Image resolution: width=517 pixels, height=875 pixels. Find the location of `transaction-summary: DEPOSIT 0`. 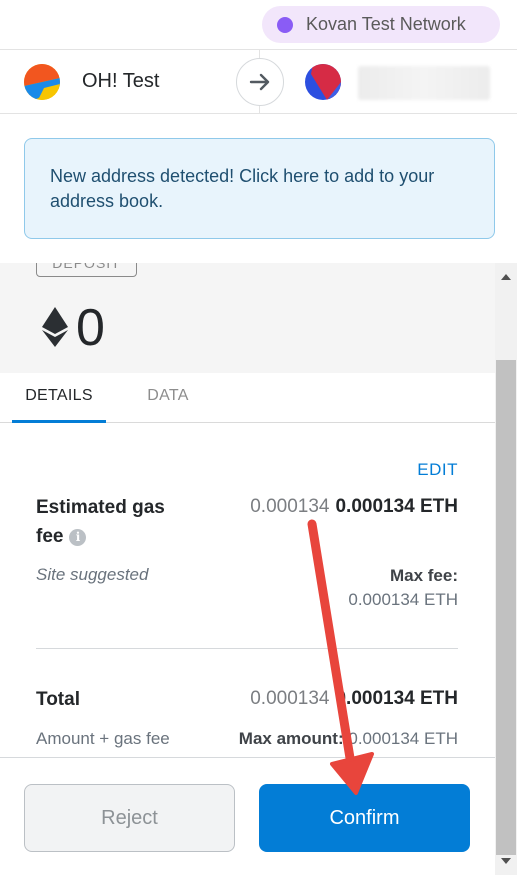

transaction-summary: DEPOSIT 0 is located at coordinates (247, 318).